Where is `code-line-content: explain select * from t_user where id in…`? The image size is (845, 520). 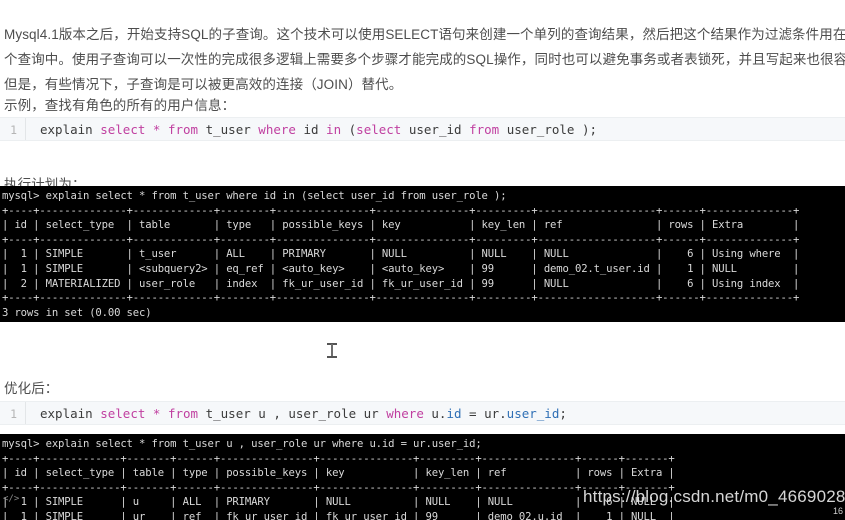 code-line-content: explain select * from t_user where id in… is located at coordinates (319, 129).